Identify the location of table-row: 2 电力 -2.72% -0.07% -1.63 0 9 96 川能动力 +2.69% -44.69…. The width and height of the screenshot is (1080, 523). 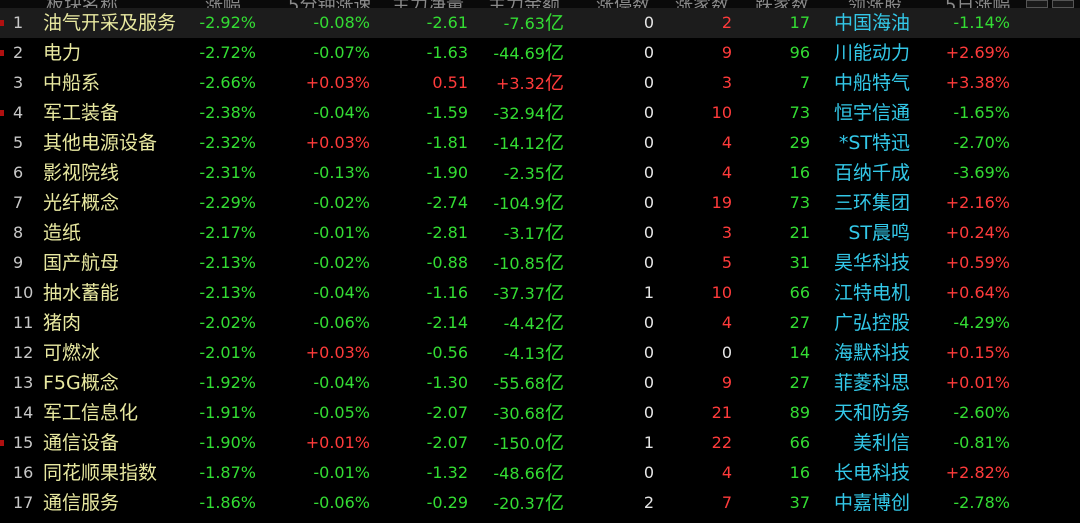
(540, 53).